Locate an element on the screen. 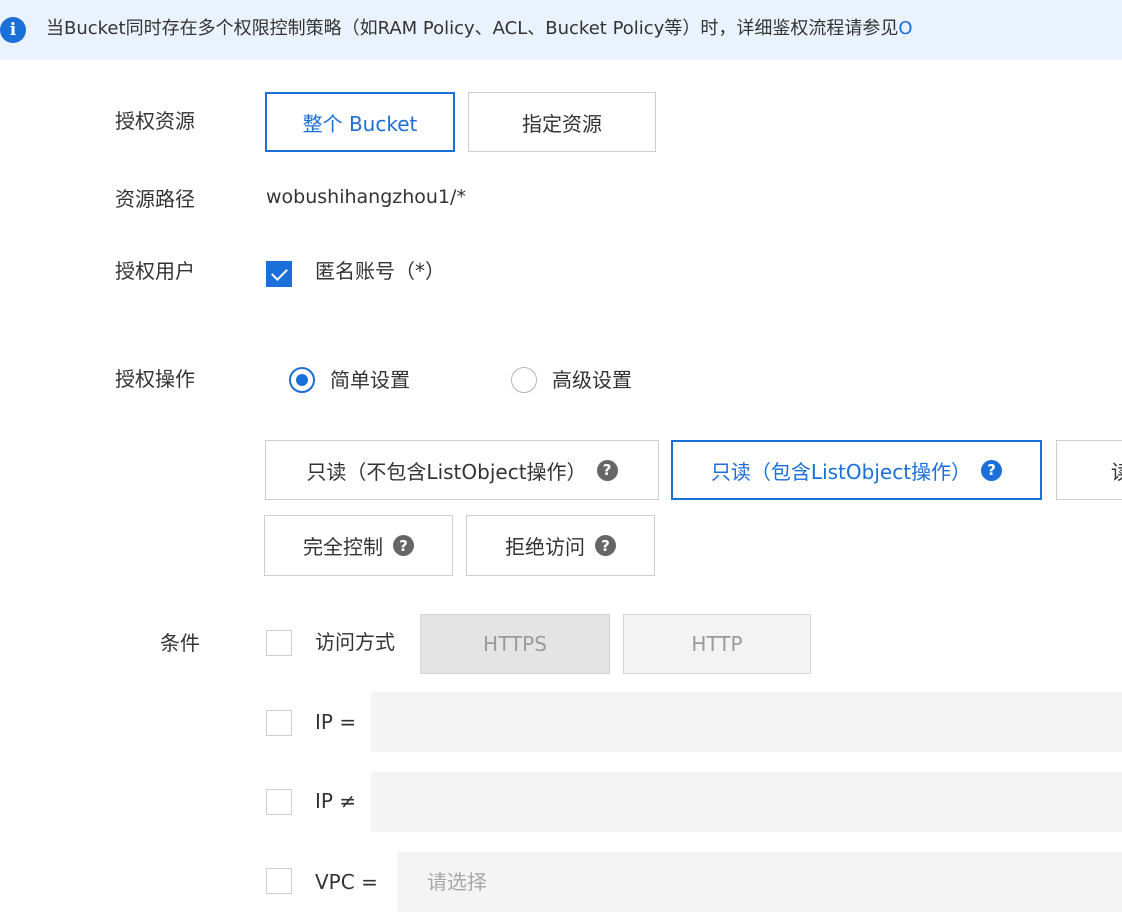 This screenshot has height=918, width=1122. readonly-without-listobject-button: 只读（不包含ListObject操作） ? is located at coordinates (462, 470).